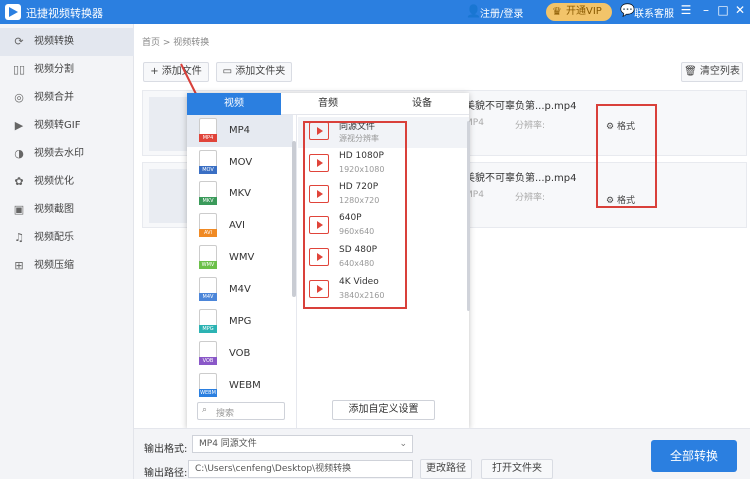 The image size is (750, 479). What do you see at coordinates (245, 385) in the screenshot?
I see `format-name: WEBM` at bounding box center [245, 385].